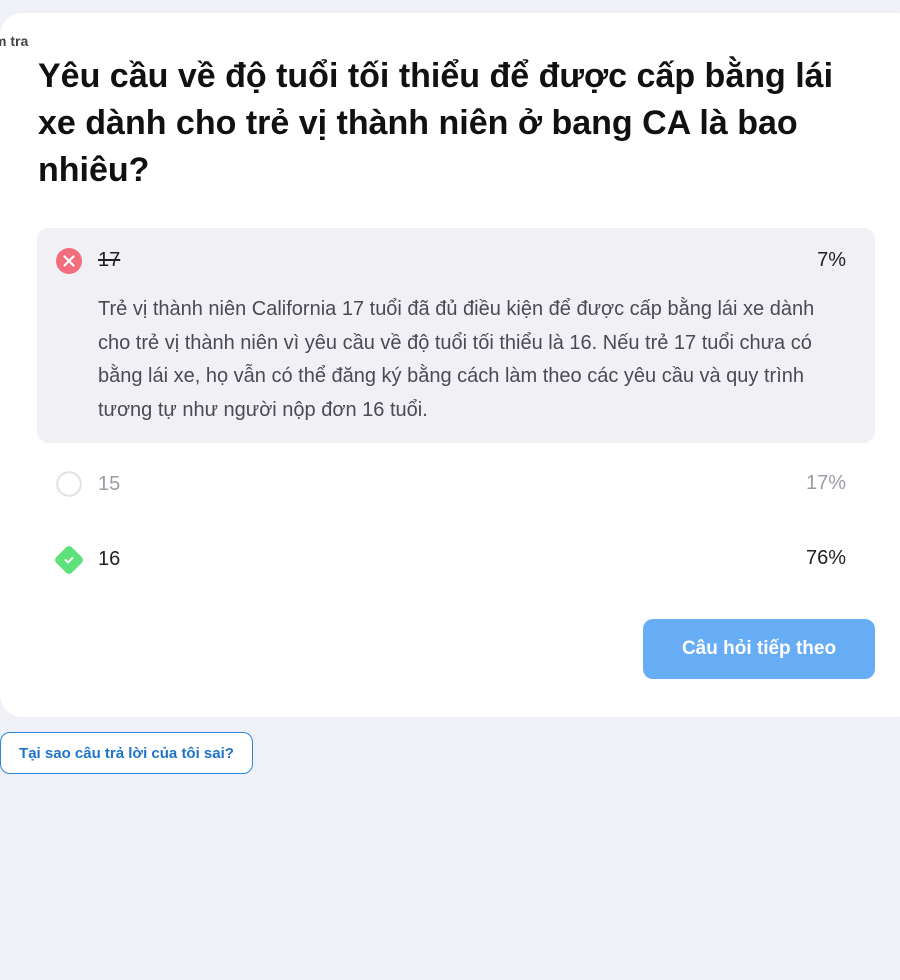 This screenshot has height=980, width=900. Describe the element at coordinates (456, 558) in the screenshot. I see `answer-option-16: 16 76%` at that location.